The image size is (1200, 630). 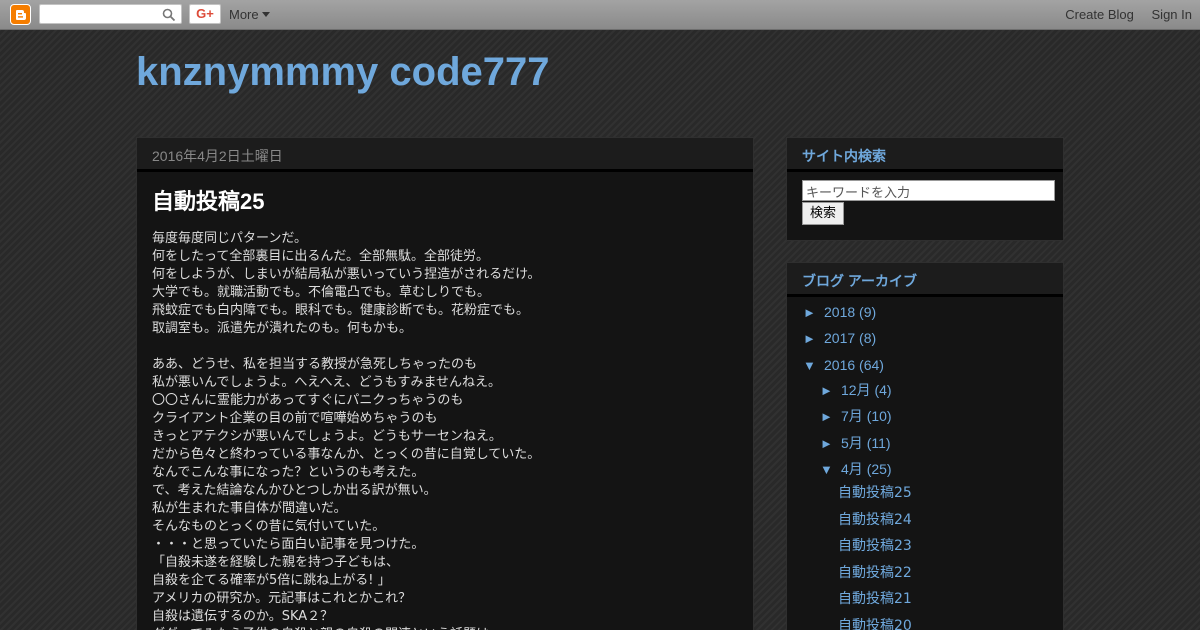 What do you see at coordinates (282, 328) in the screenshot?
I see `post-body-line: 取調室も。派遣先が潰れたのも。何もかも。` at bounding box center [282, 328].